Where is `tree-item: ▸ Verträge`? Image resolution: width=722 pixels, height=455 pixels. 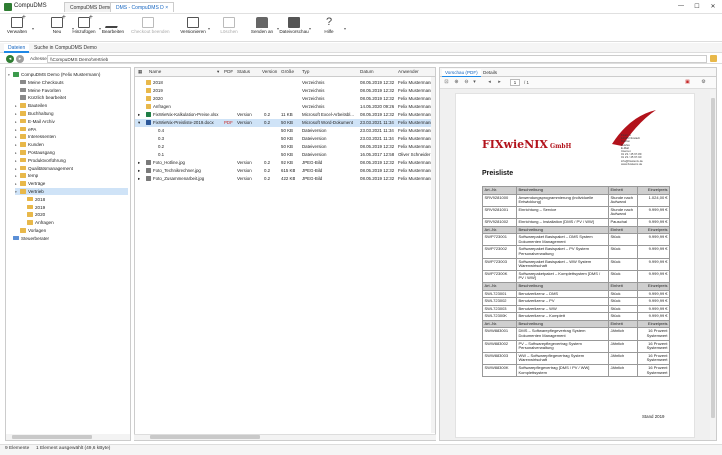
tree-item: ▸ Verträge is located at coordinates (71, 183).